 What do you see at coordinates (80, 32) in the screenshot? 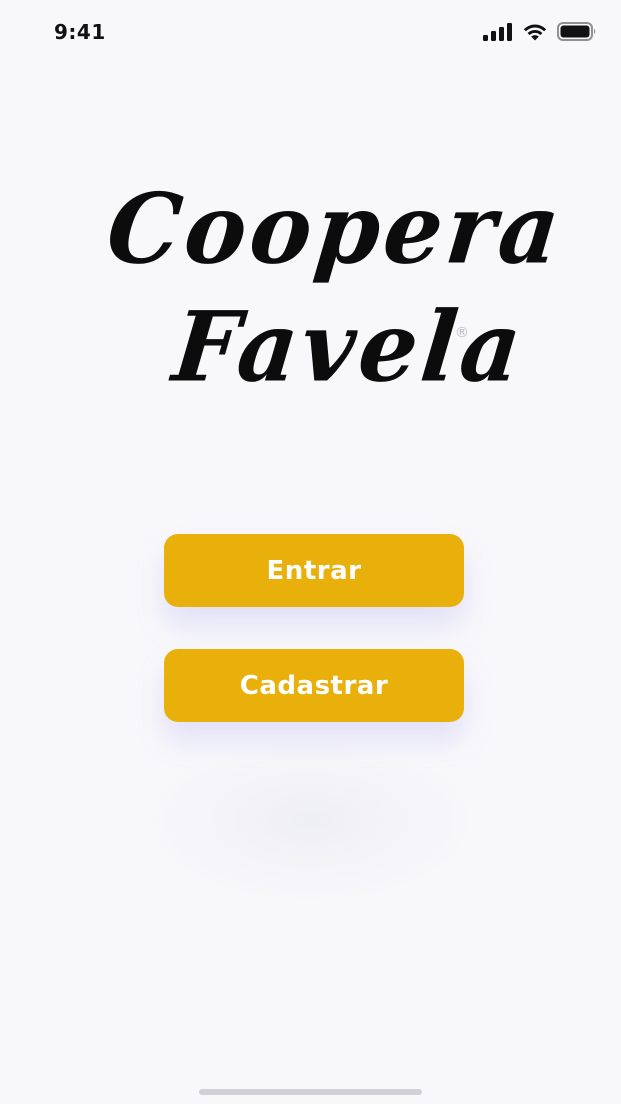
I see `status-time: 9:41` at bounding box center [80, 32].